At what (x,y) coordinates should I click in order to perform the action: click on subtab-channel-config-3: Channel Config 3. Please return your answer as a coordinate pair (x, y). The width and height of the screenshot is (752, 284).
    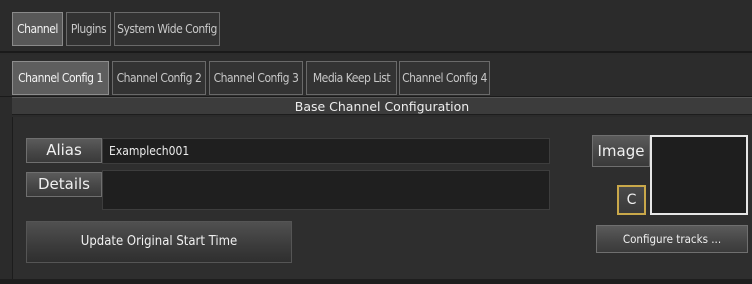
    Looking at the image, I should click on (256, 78).